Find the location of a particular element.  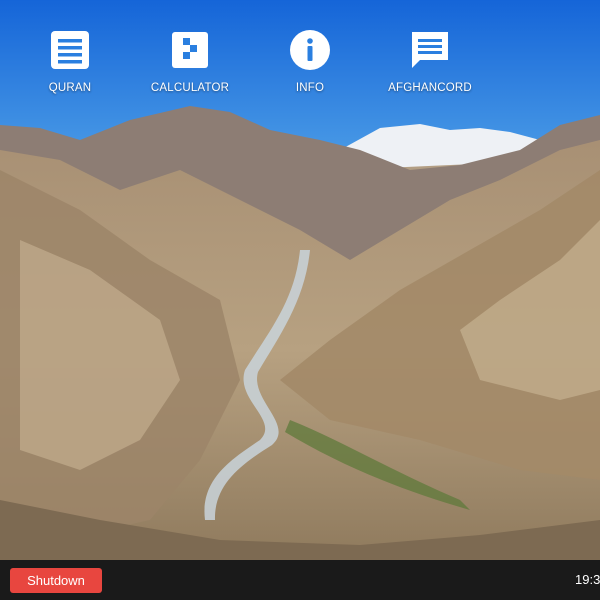

info-icon is located at coordinates (310, 50).